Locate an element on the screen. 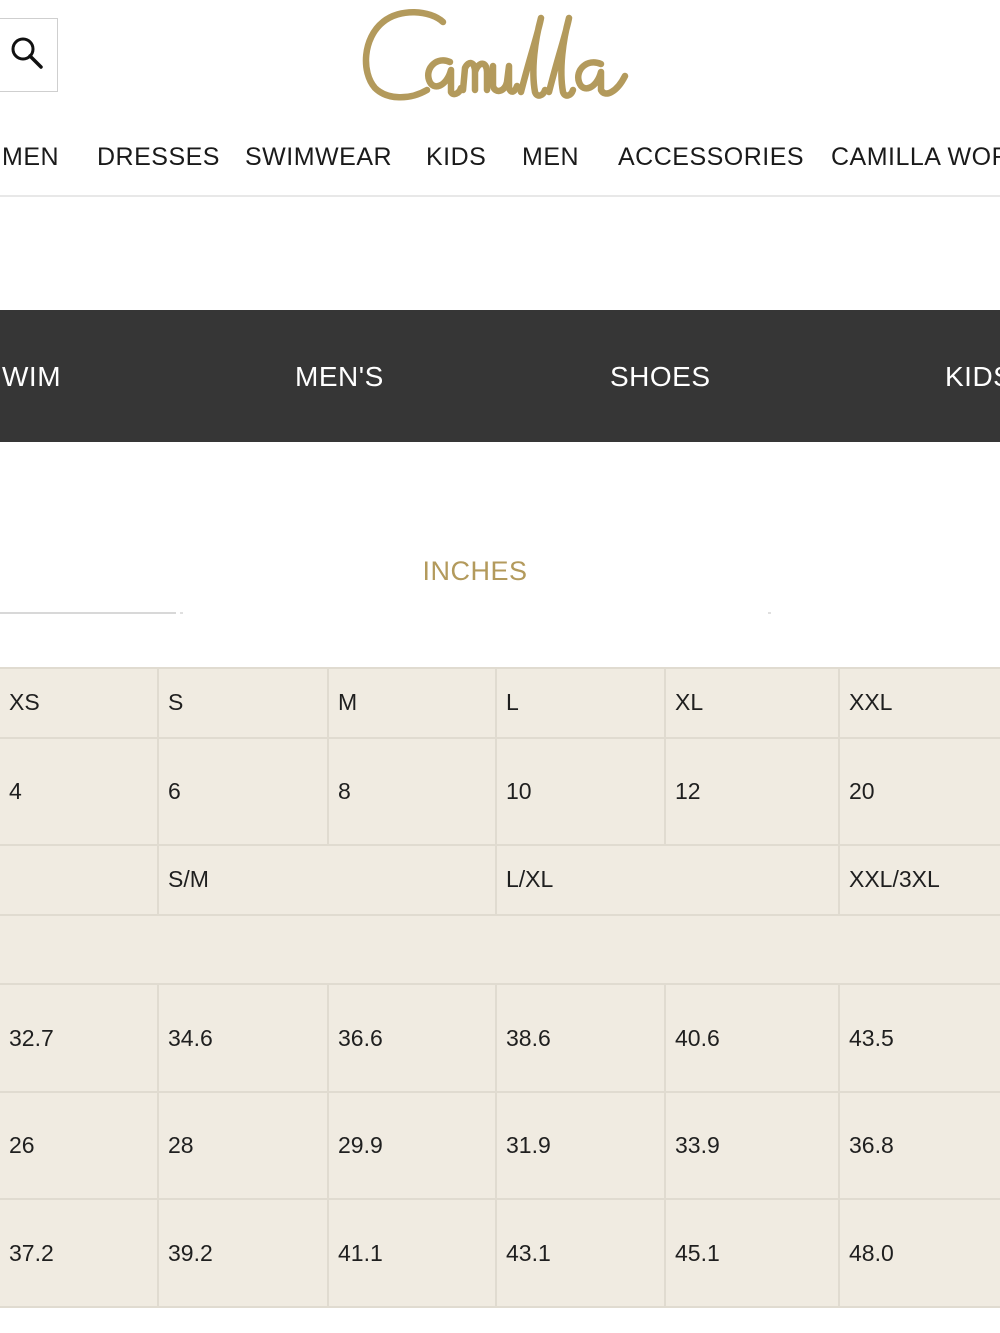 The image size is (1000, 1333). table-row: 37.2 39.2 41.1 43.1 45.1 48.0 is located at coordinates (500, 1253).